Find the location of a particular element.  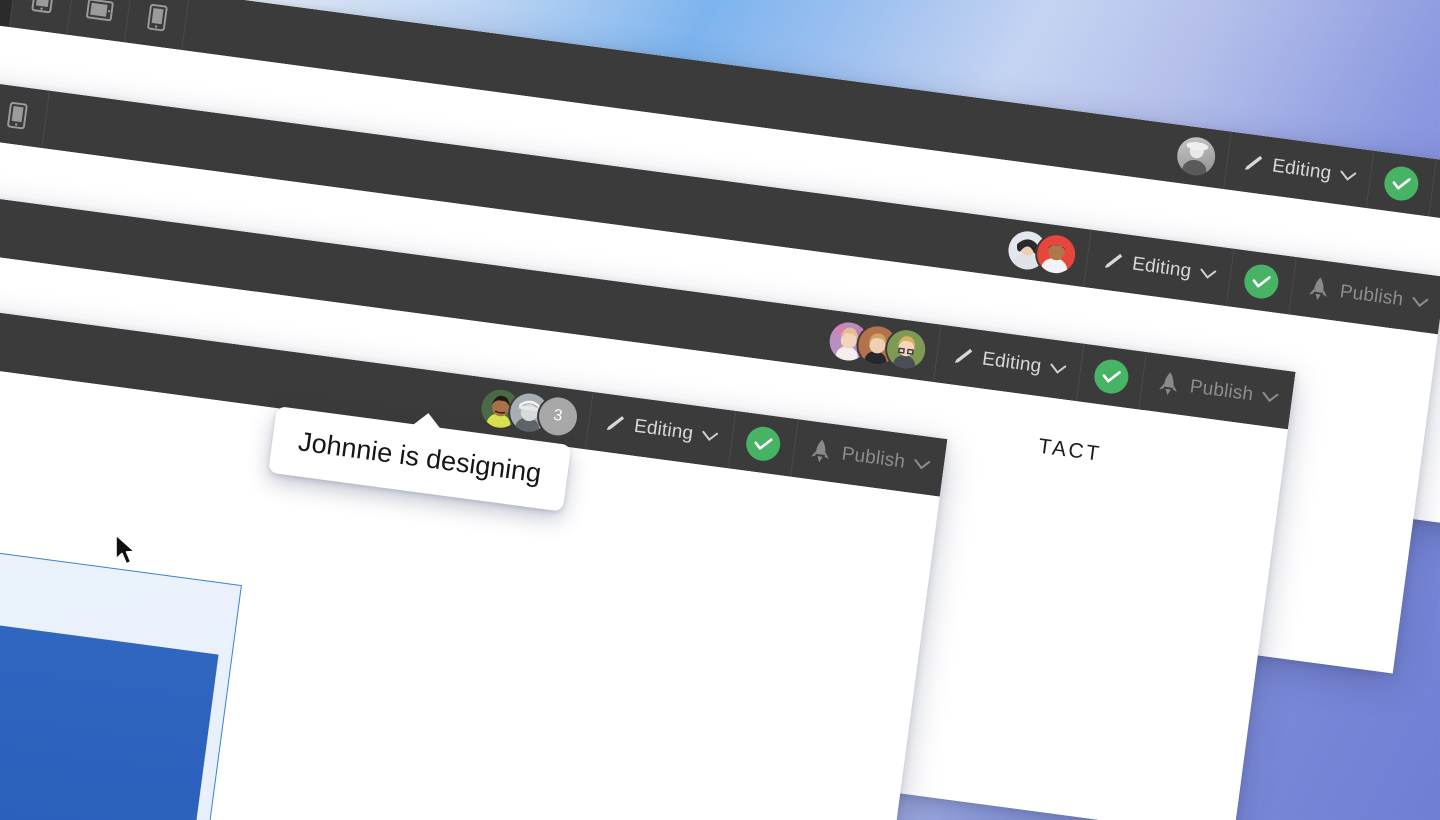

avatar is located at coordinates (1196, 156).